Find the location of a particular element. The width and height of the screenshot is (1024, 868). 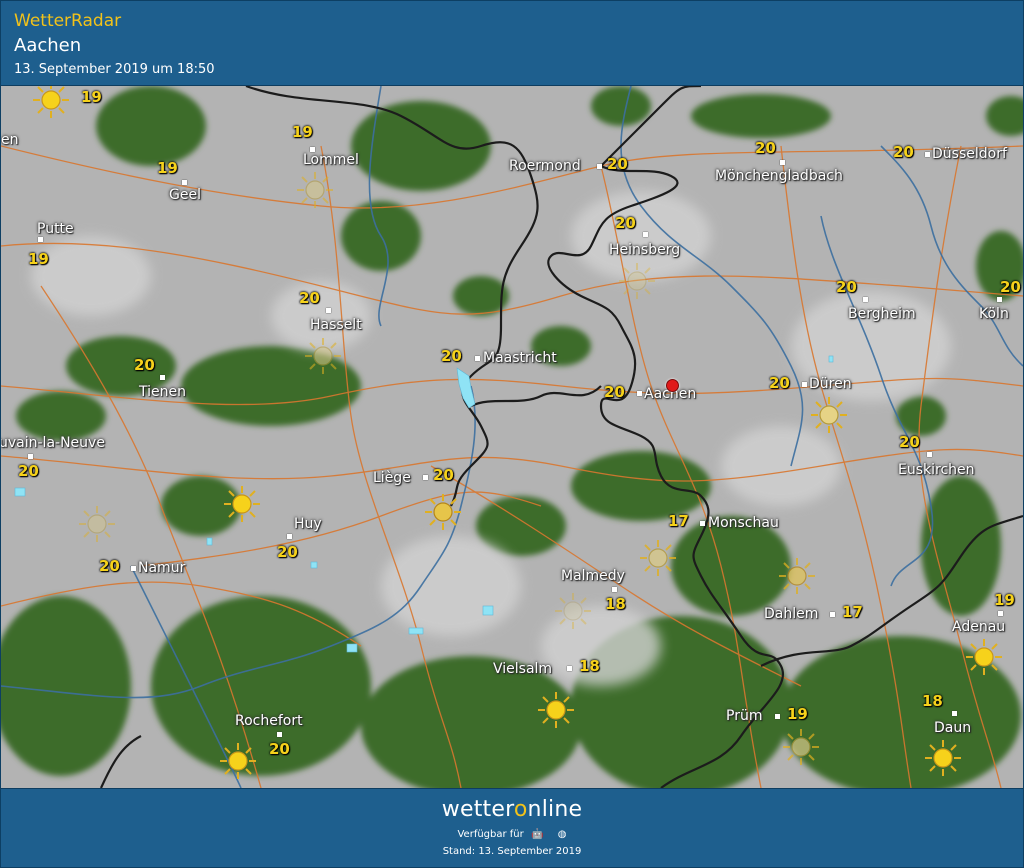

android-icon: 🤖 is located at coordinates (537, 834).